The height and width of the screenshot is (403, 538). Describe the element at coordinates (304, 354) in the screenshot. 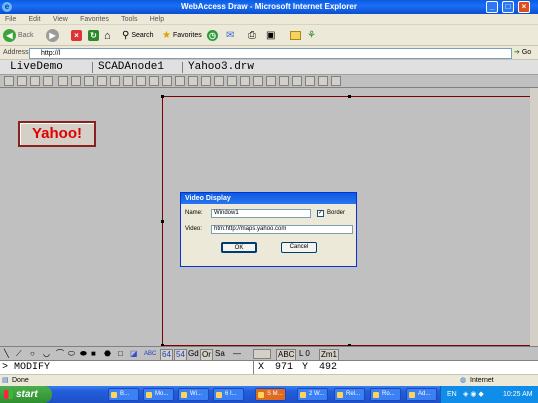

I see `layer-indicator: L 0` at that location.